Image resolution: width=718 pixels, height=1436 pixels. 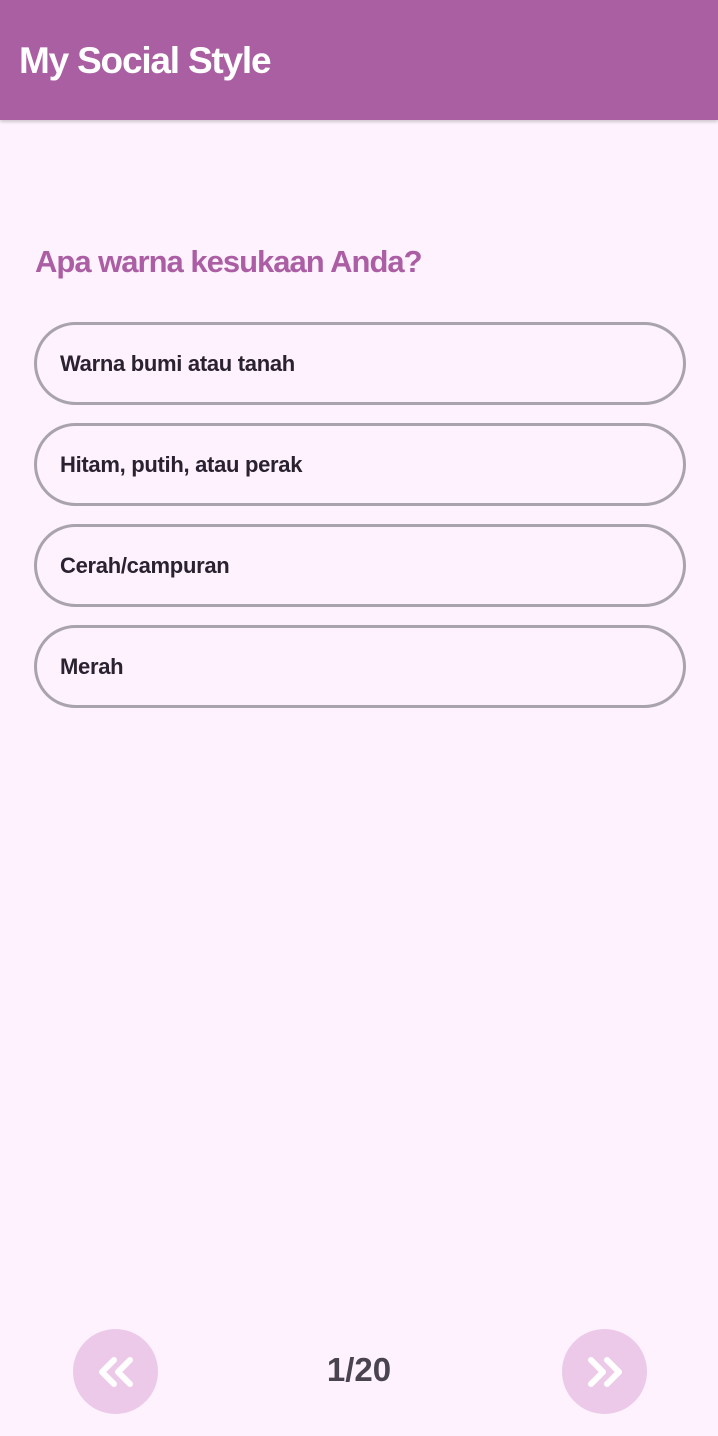 I want to click on next-button, so click(x=604, y=1371).